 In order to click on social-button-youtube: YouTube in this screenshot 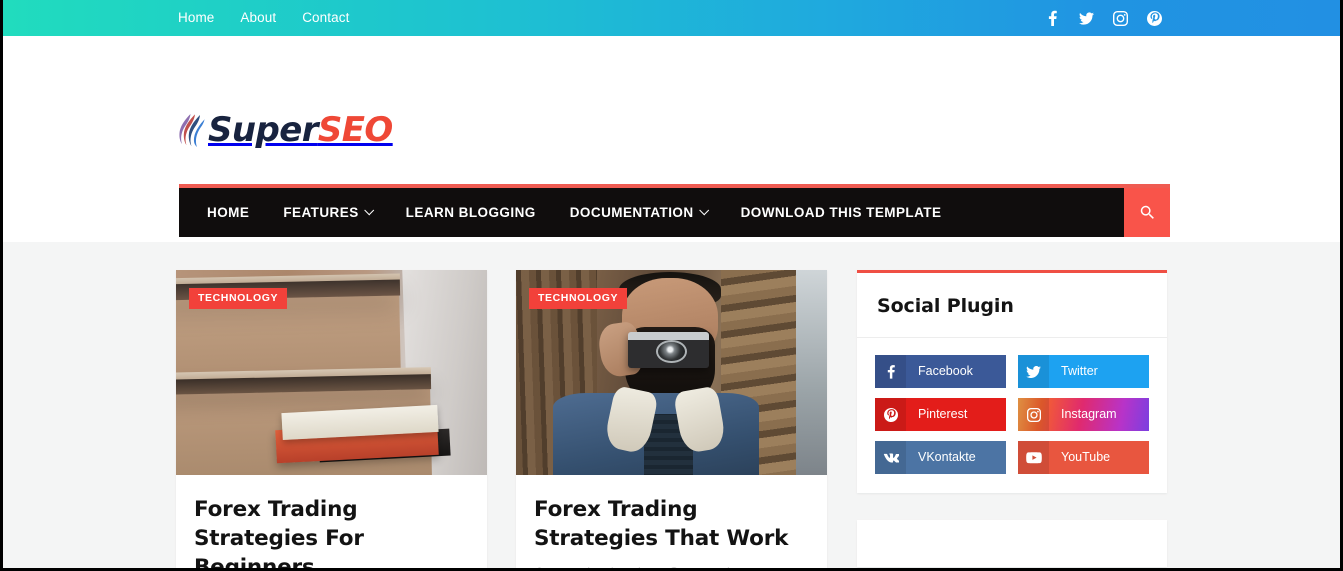, I will do `click(1083, 457)`.